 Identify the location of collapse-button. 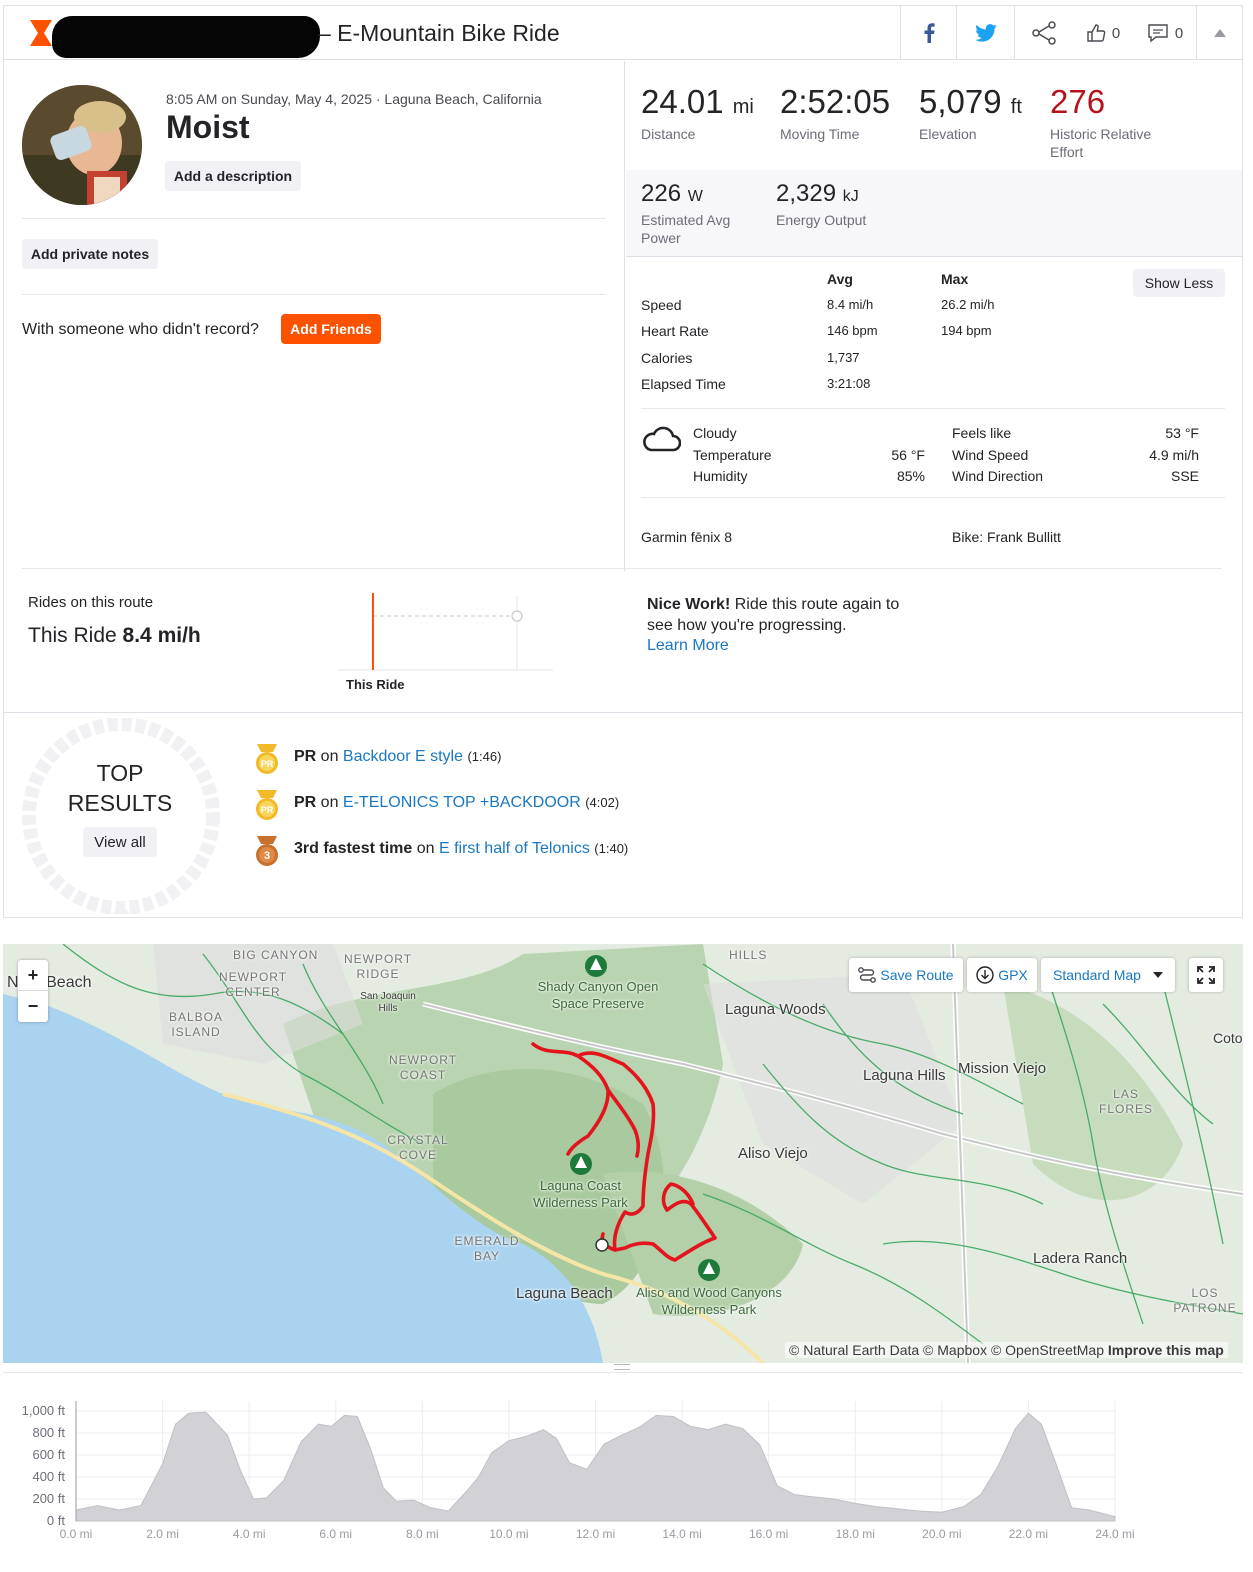
(1219, 33).